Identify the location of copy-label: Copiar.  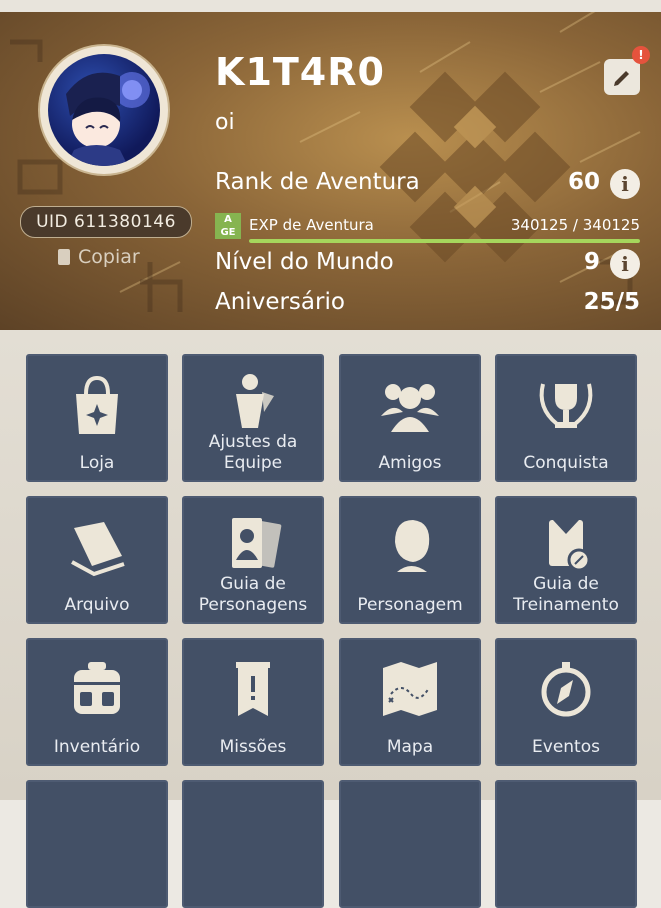
(109, 257).